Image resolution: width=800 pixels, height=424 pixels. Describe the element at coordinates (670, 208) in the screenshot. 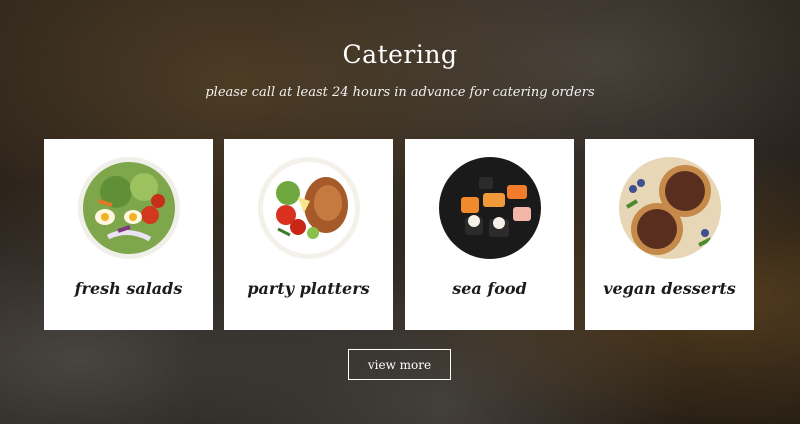

I see `tart-image` at that location.